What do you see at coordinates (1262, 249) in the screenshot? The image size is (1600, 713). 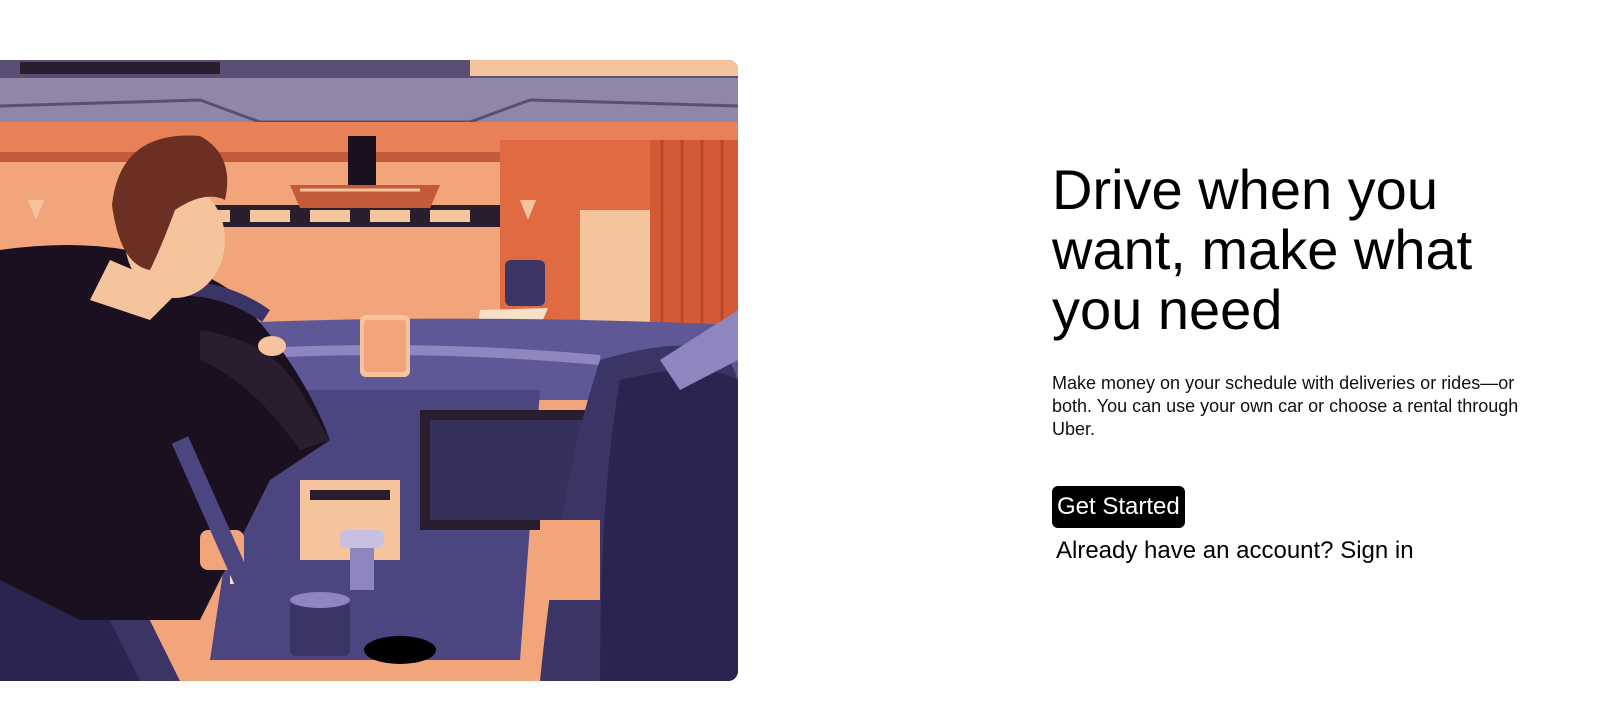 I see `hero-headline: Drive when you want, make what you need` at bounding box center [1262, 249].